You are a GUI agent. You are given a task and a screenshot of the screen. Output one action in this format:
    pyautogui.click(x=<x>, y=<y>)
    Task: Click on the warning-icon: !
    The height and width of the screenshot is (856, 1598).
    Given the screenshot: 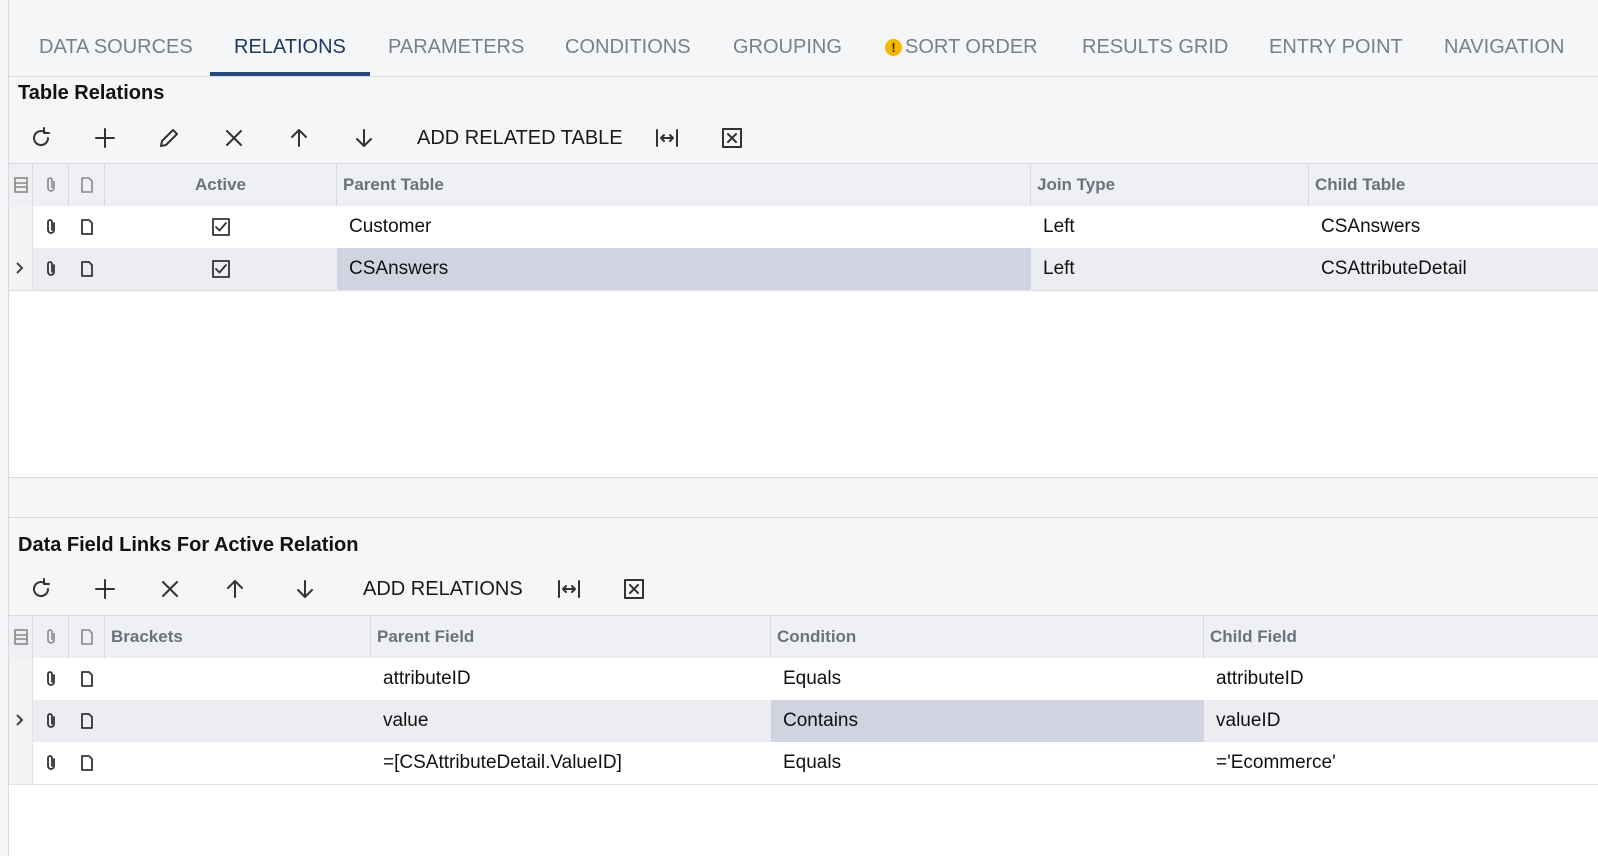 What is the action you would take?
    pyautogui.click(x=893, y=47)
    